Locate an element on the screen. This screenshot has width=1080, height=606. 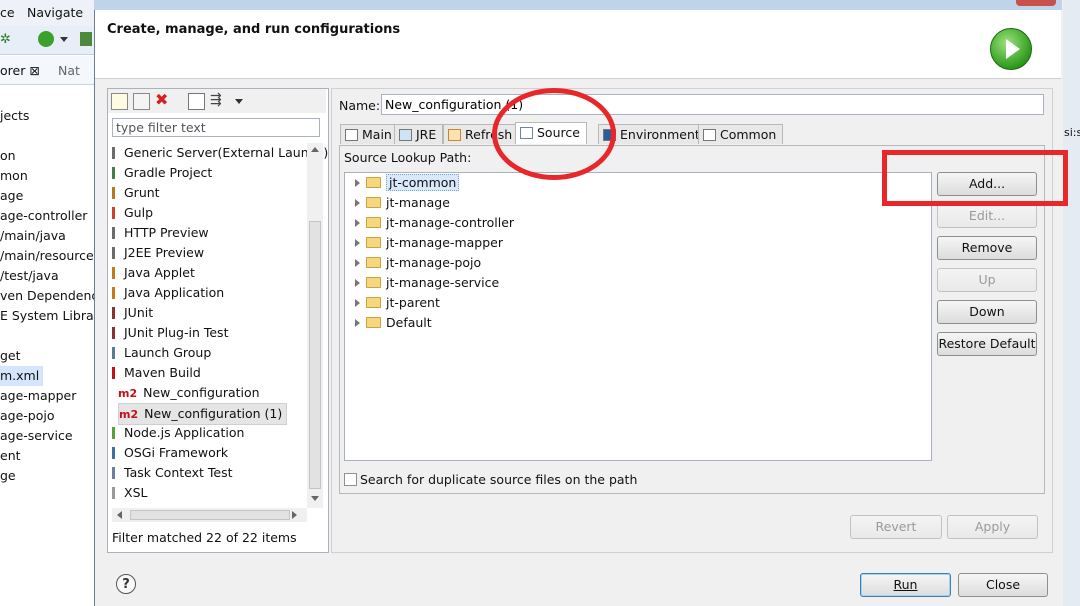
configuration-item: Node.js Application is located at coordinates (178, 433).